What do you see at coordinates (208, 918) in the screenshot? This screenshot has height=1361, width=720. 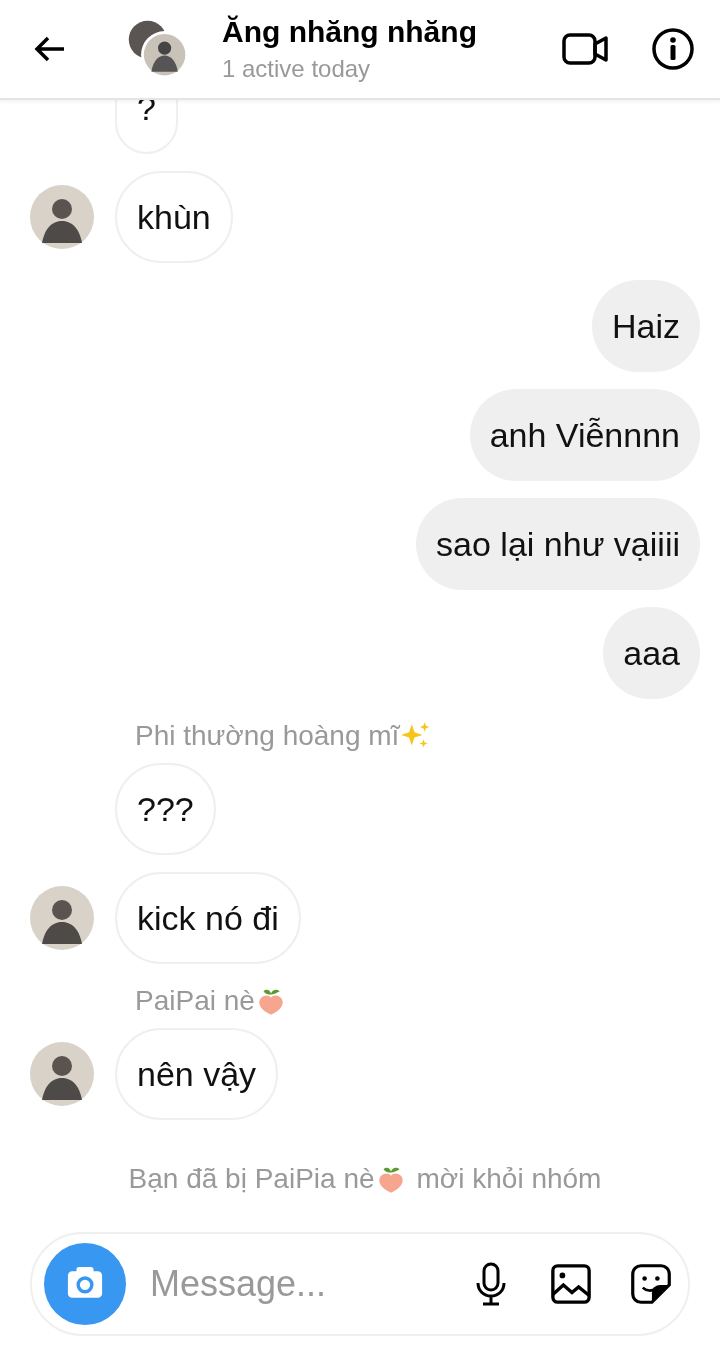 I see `message-text: kick nó đi` at bounding box center [208, 918].